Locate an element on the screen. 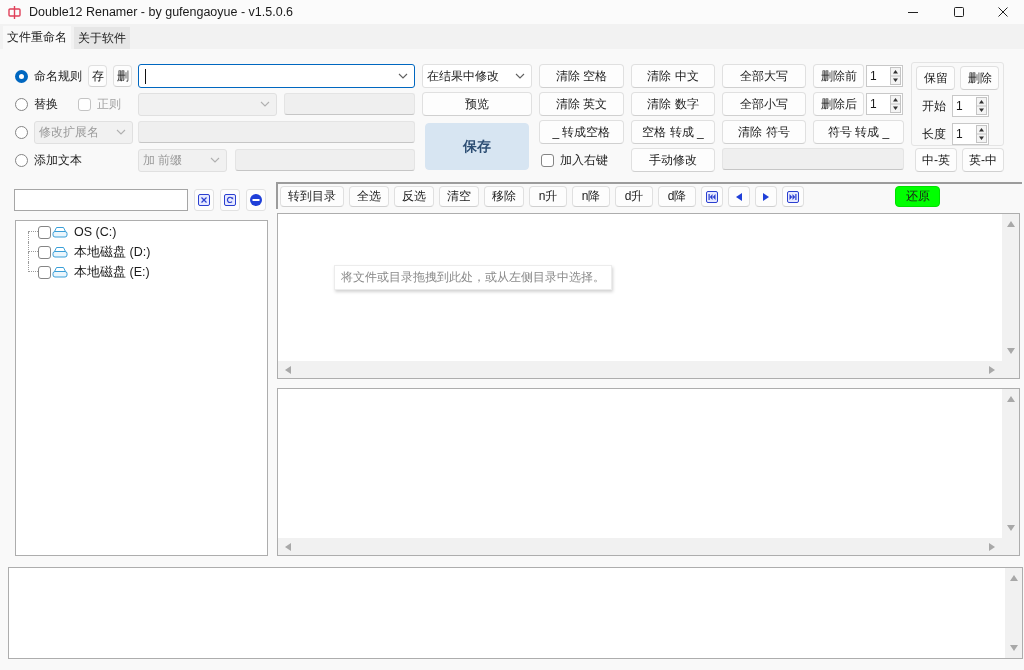 This screenshot has width=1024, height=670. maximize-icon is located at coordinates (959, 12).